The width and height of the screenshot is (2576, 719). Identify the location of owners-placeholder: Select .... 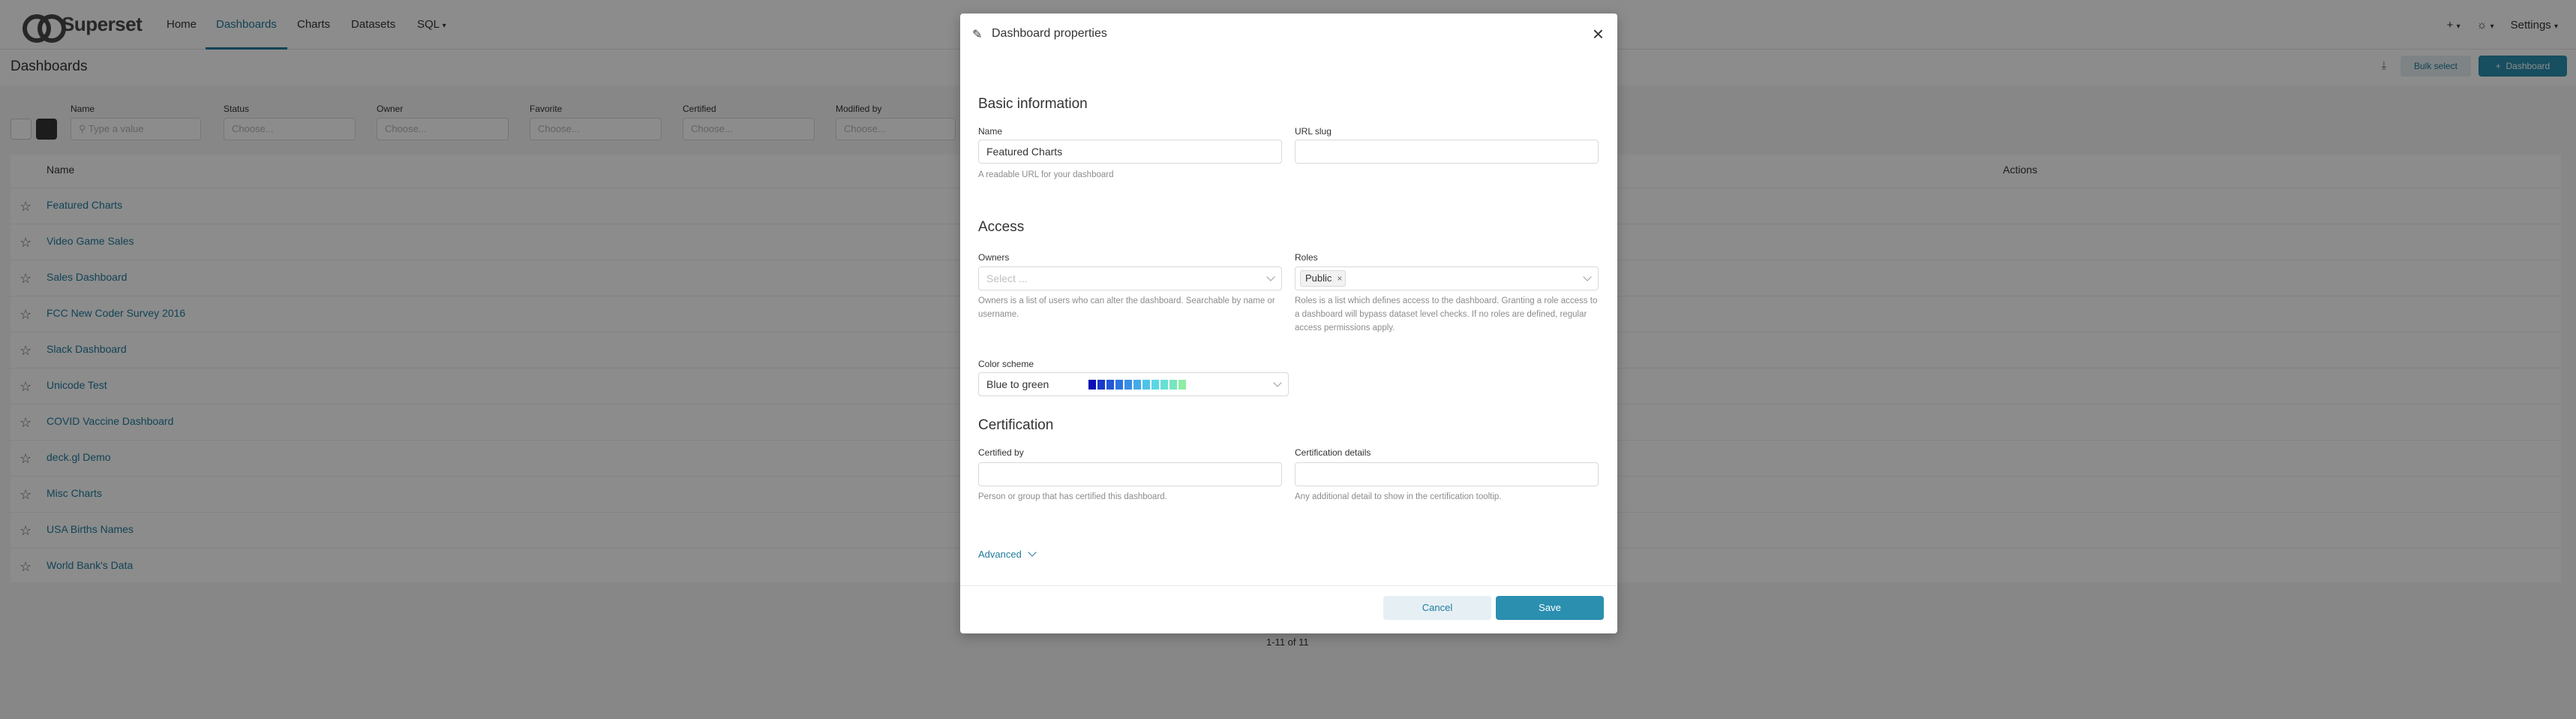
(1007, 278).